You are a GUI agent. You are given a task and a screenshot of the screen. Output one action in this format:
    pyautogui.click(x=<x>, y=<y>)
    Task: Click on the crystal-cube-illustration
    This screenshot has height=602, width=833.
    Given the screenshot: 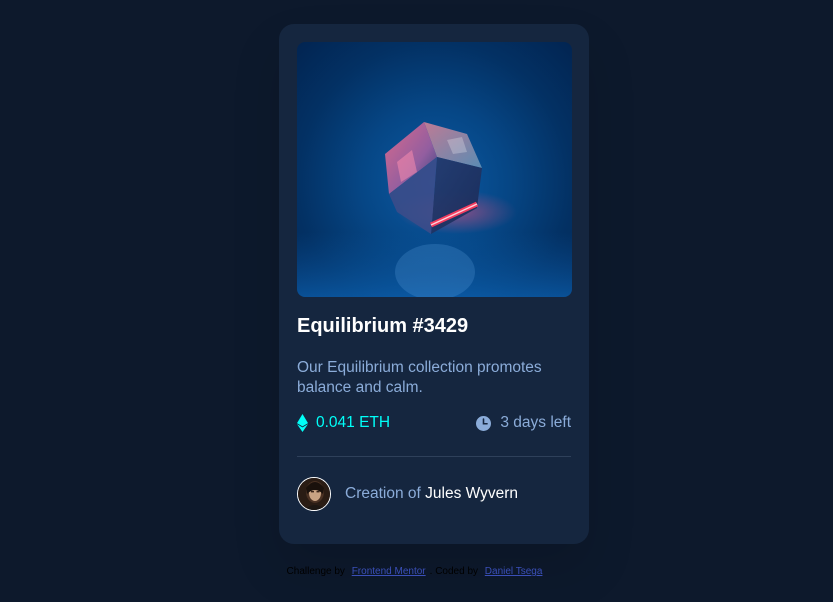 What is the action you would take?
    pyautogui.click(x=434, y=209)
    